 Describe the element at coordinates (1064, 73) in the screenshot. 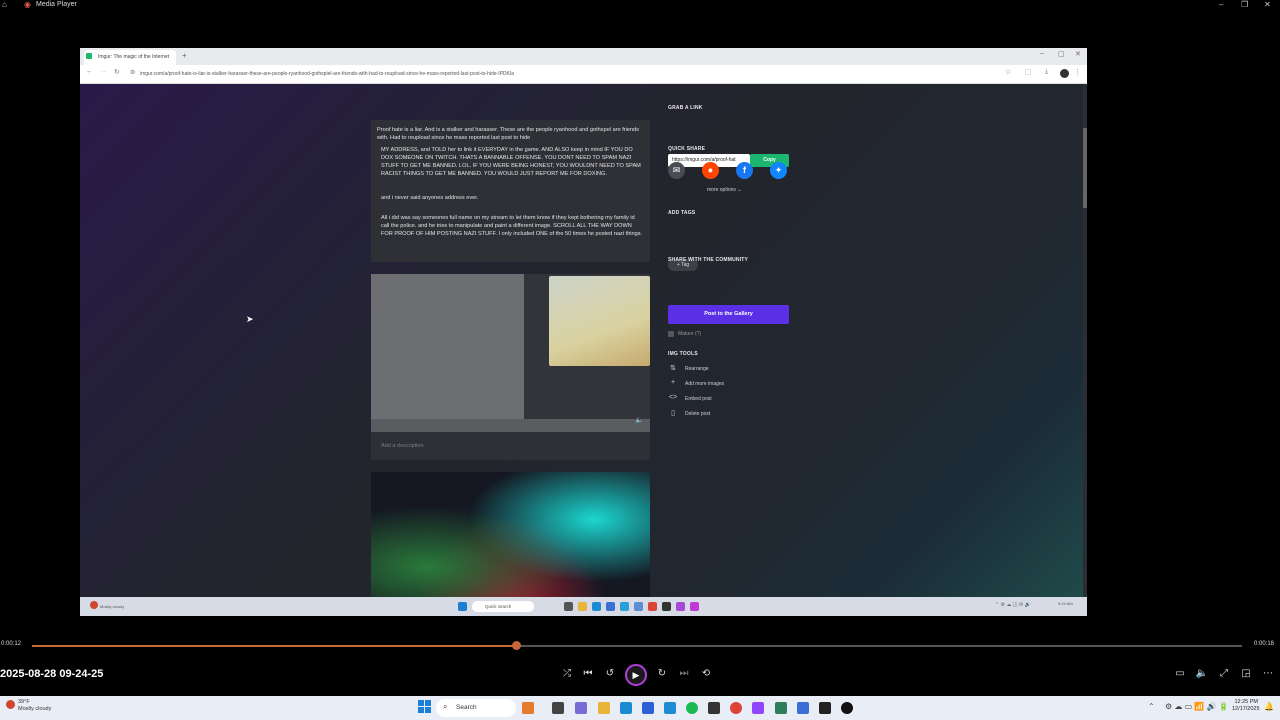

I see `profile-avatar` at that location.